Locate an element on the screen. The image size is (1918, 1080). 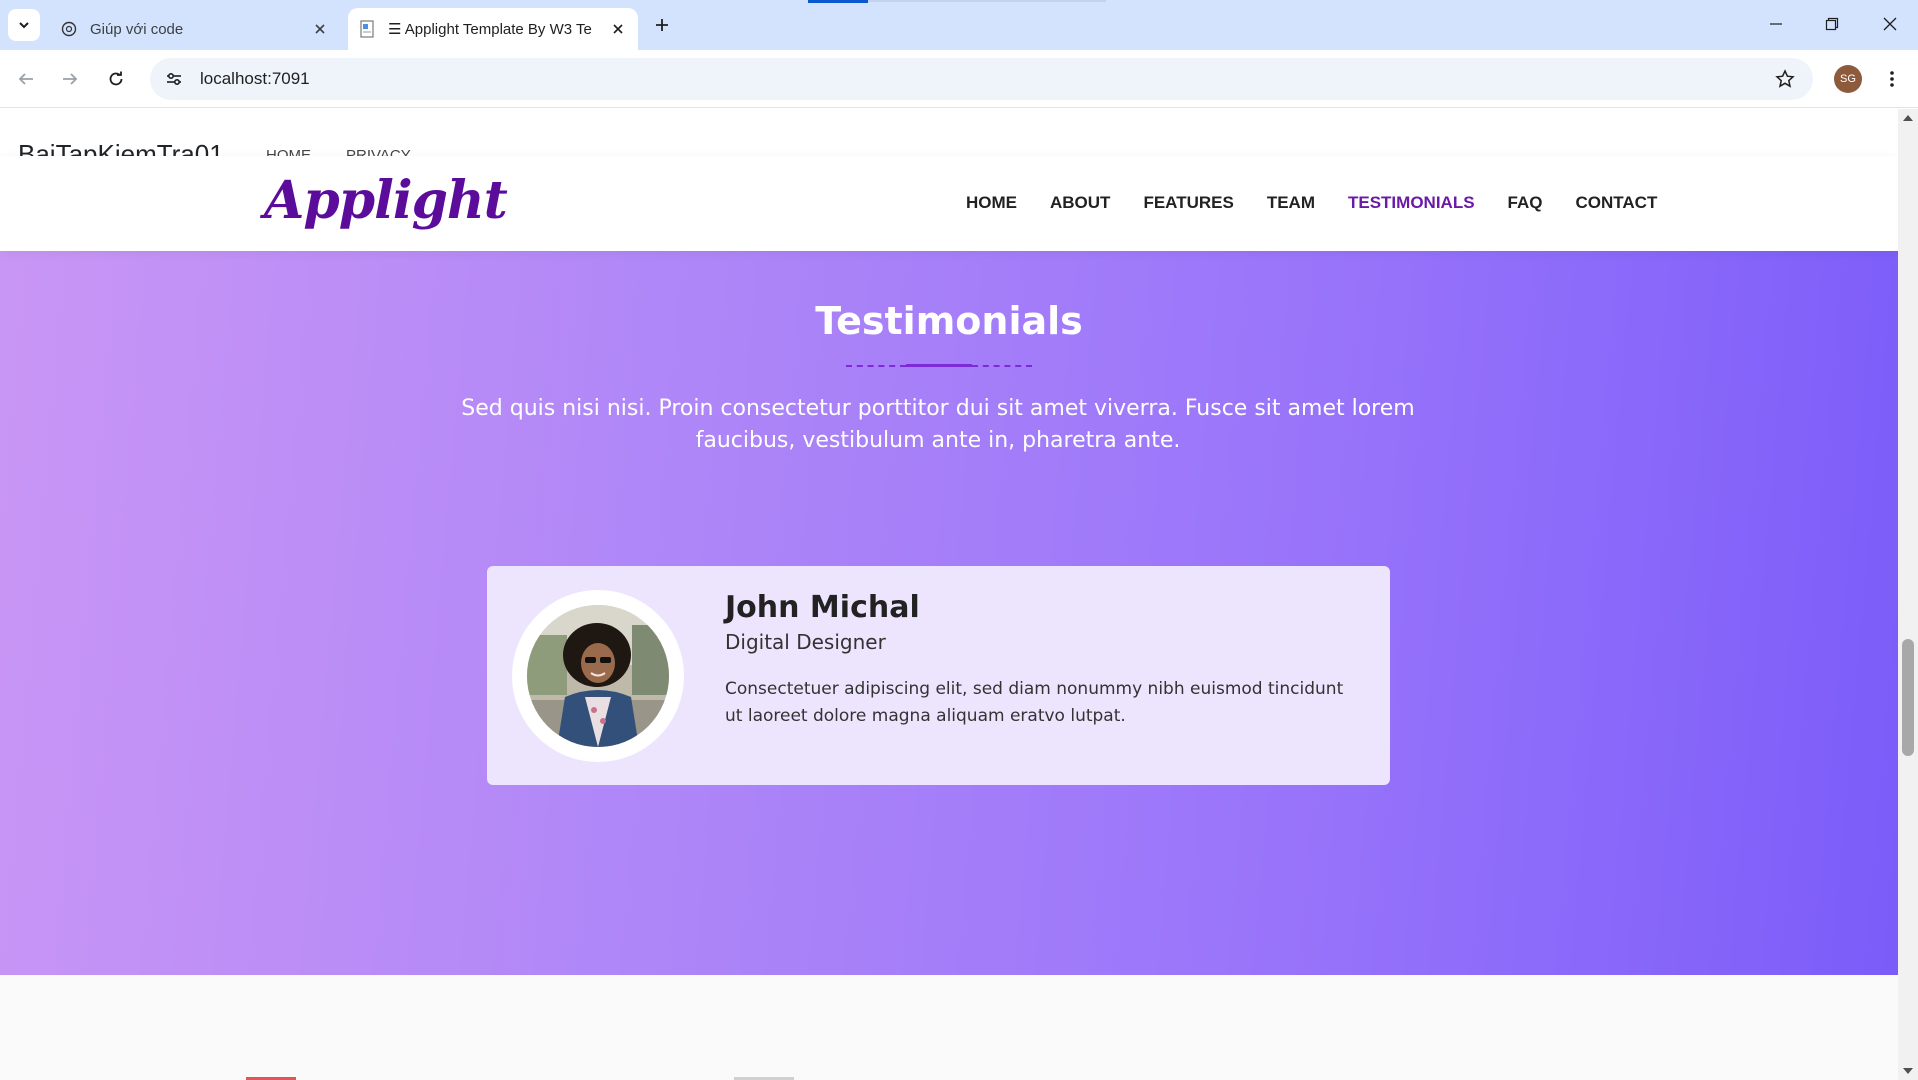
avatar-ring is located at coordinates (598, 676).